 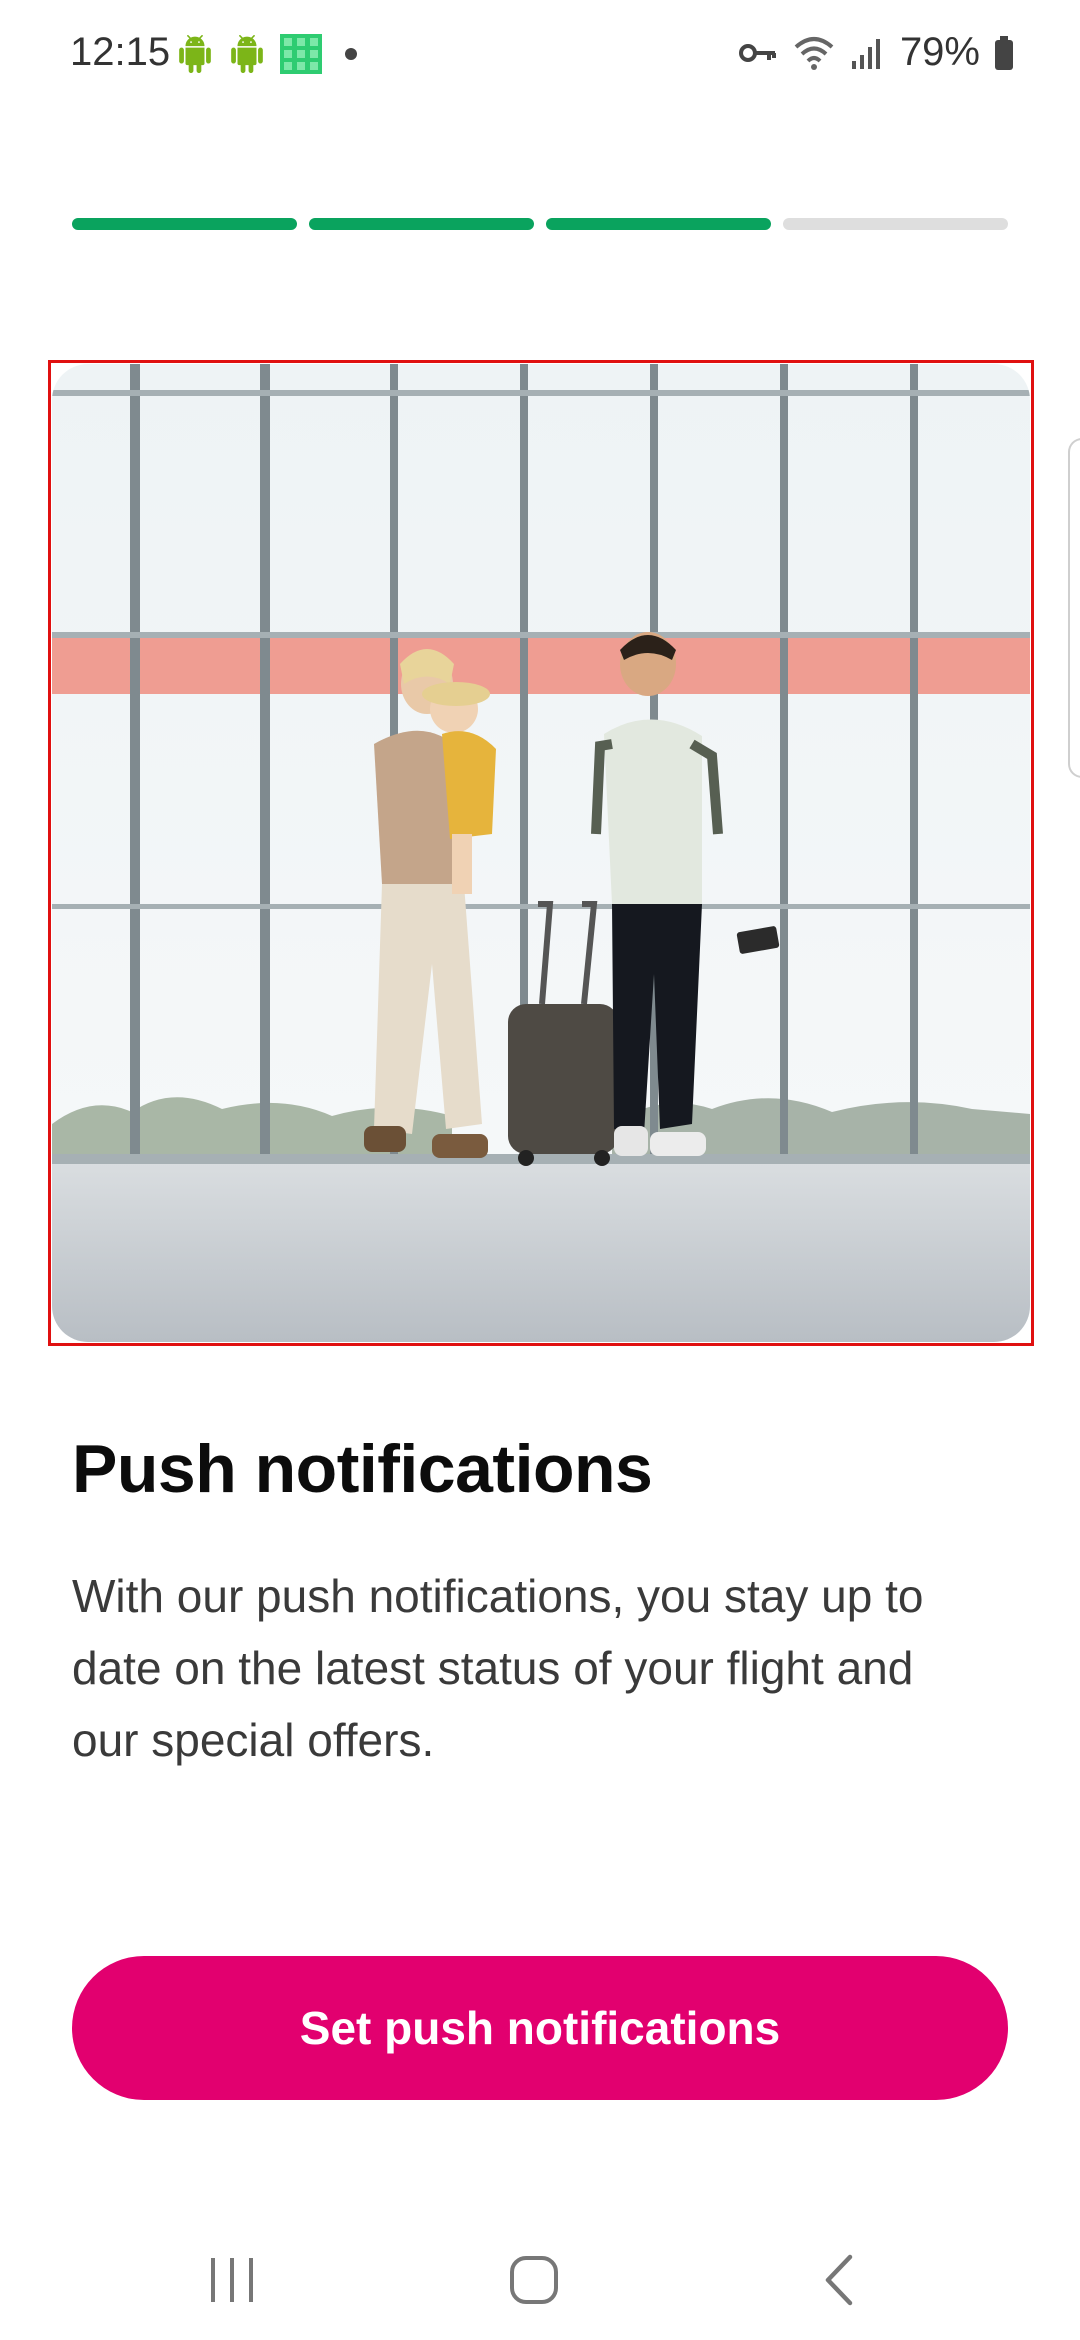 I want to click on home-button, so click(x=534, y=2280).